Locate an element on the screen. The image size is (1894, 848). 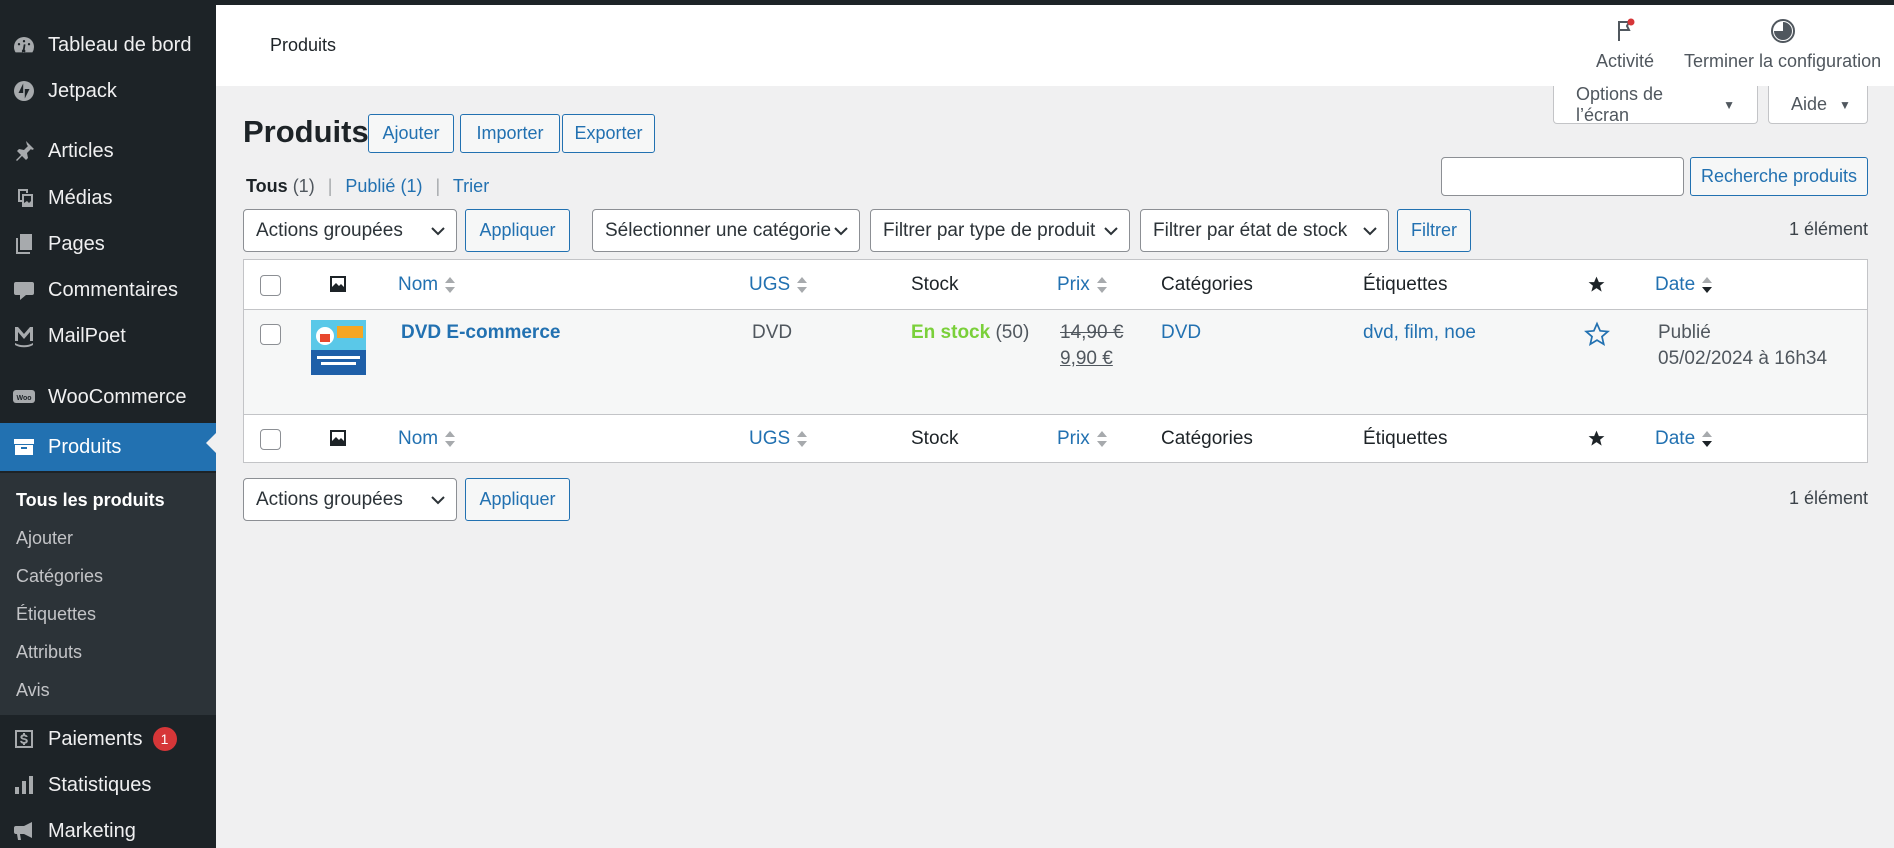
featured-star-outline-icon is located at coordinates (1597, 334).